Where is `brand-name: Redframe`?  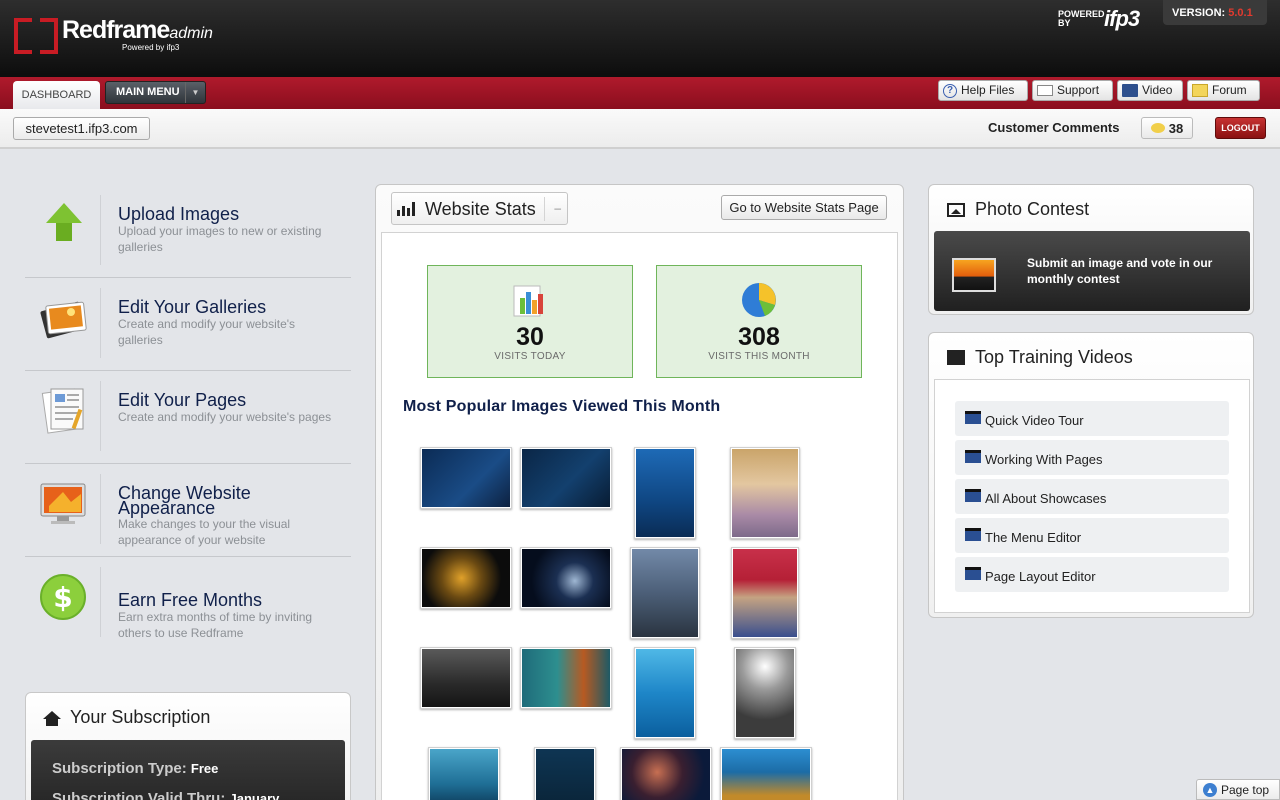
brand-name: Redframe is located at coordinates (116, 30).